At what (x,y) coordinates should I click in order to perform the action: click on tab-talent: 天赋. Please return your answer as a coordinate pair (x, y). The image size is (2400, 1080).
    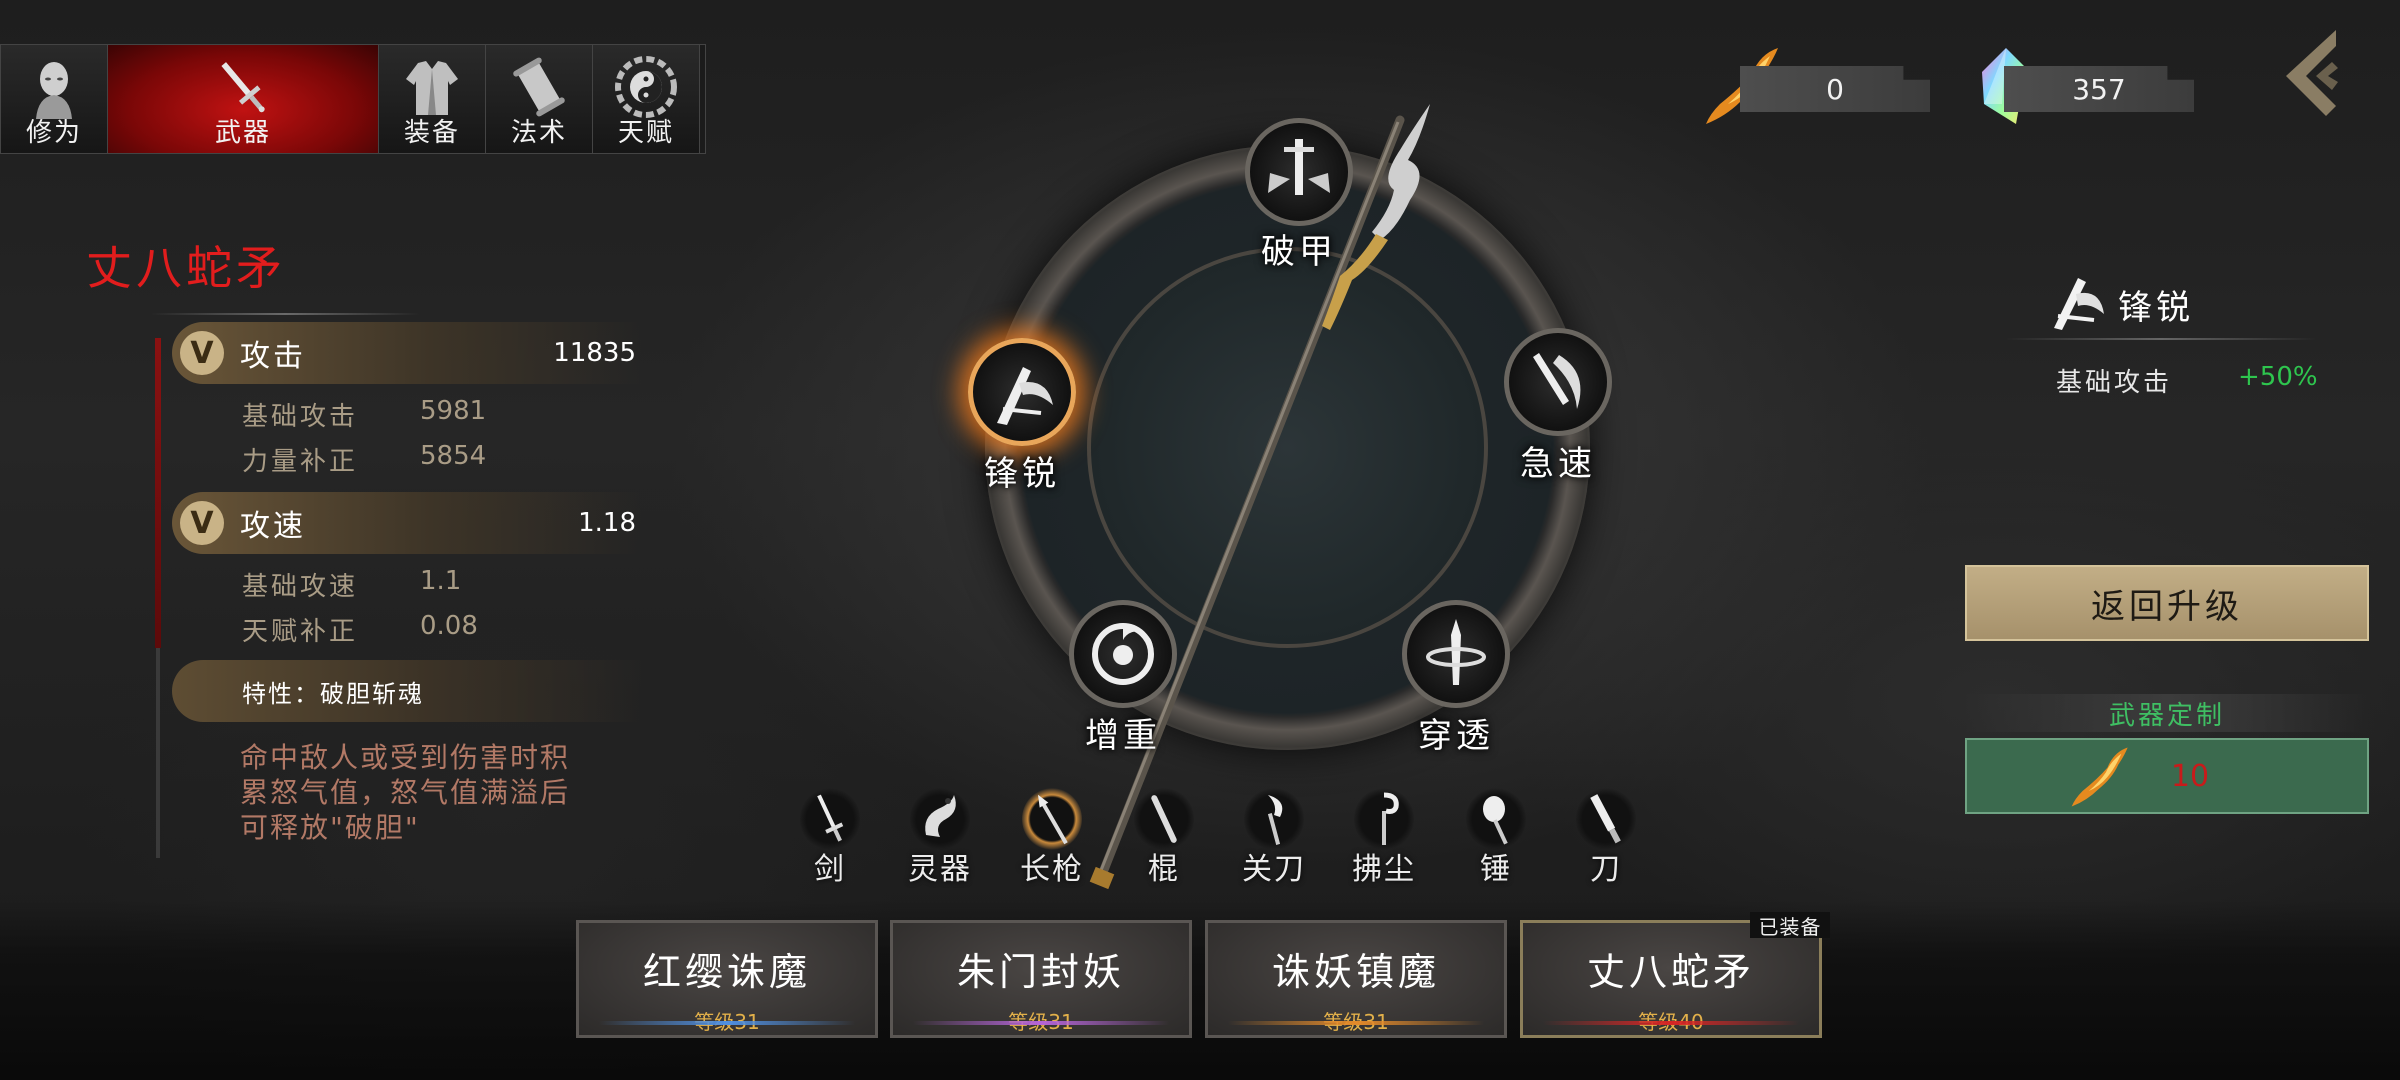
    Looking at the image, I should click on (646, 99).